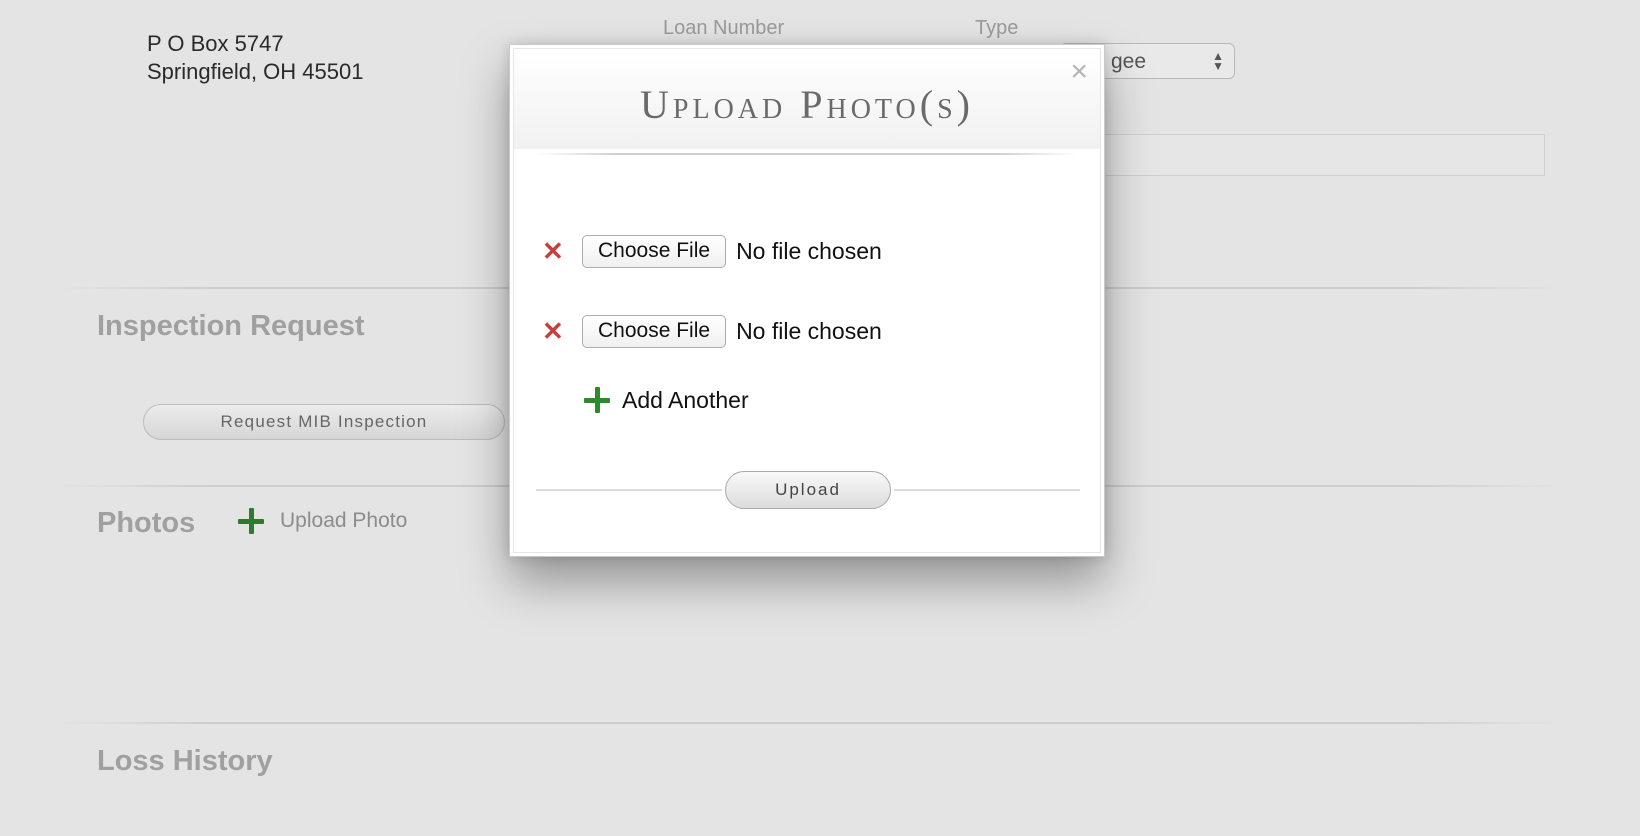 This screenshot has width=1640, height=836. I want to click on plus-icon, so click(597, 400).